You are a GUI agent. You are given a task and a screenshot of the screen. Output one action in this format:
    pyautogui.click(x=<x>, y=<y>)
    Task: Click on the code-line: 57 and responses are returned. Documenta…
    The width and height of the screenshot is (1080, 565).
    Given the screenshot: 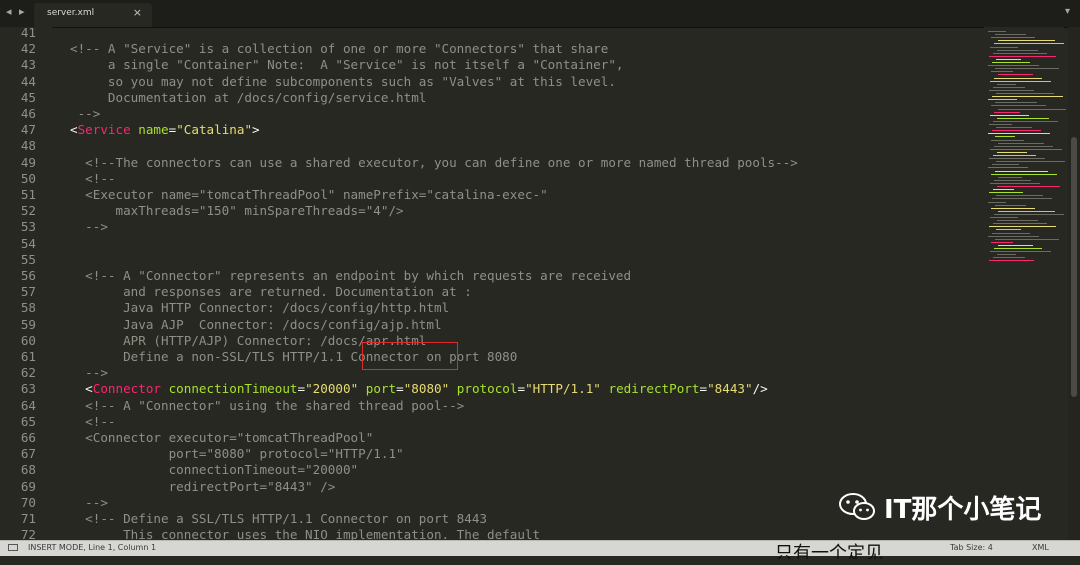 What is the action you would take?
    pyautogui.click(x=490, y=292)
    